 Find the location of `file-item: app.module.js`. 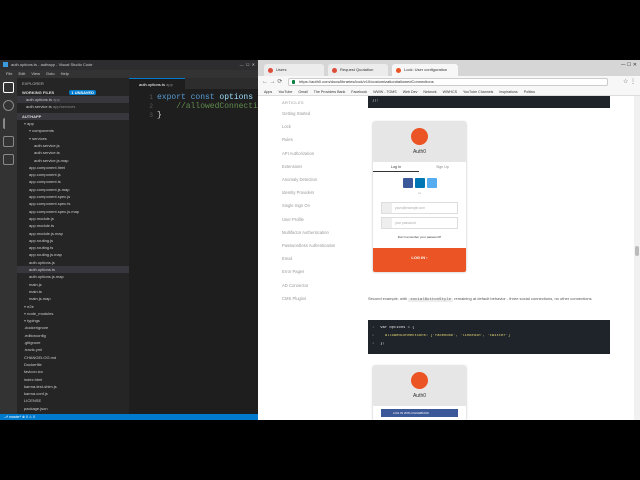

file-item: app.module.js is located at coordinates (73, 218).